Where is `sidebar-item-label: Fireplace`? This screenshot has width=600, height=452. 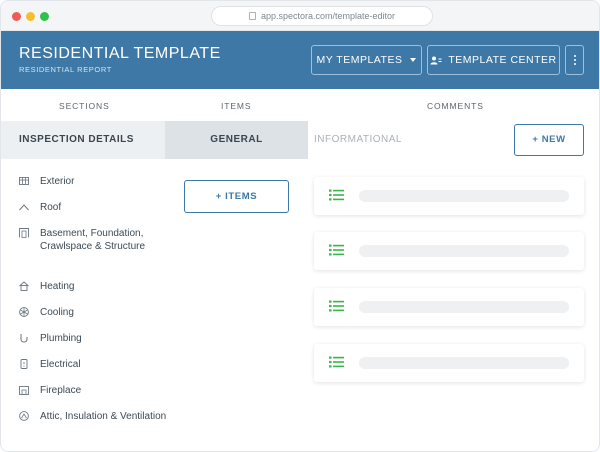 sidebar-item-label: Fireplace is located at coordinates (61, 390).